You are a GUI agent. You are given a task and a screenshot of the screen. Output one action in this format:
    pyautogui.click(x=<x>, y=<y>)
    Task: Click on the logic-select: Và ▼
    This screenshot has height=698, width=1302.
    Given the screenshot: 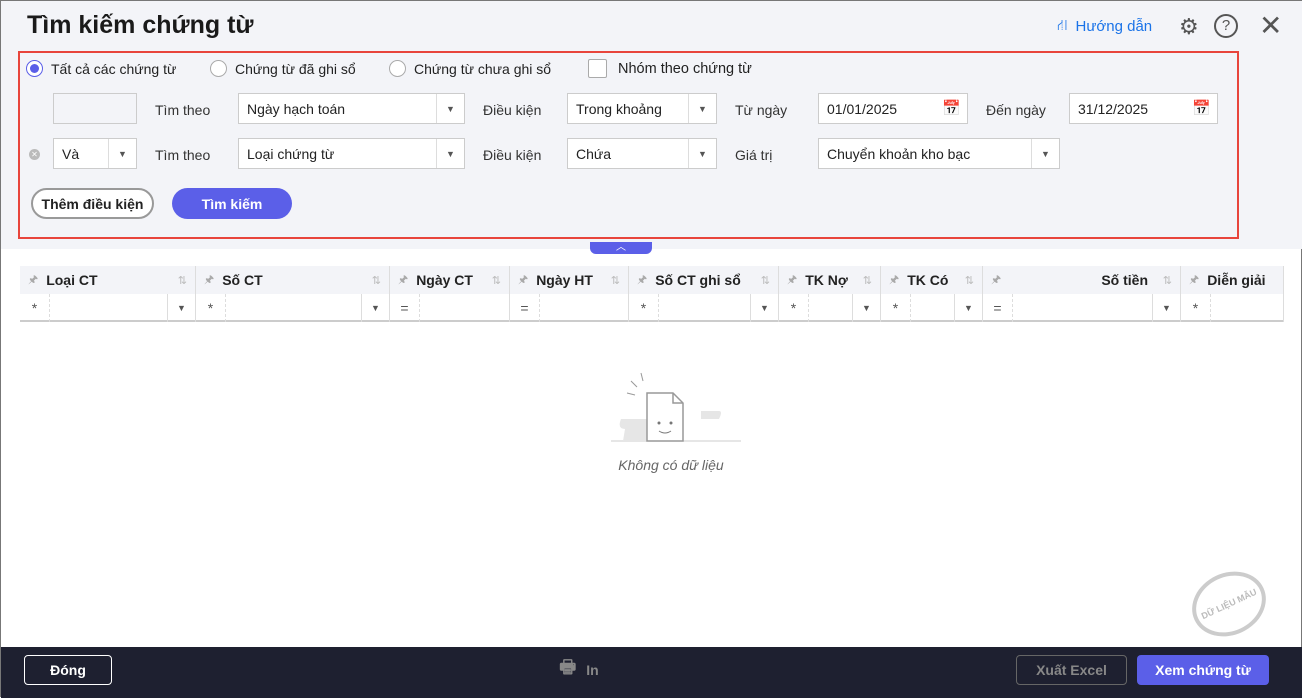 What is the action you would take?
    pyautogui.click(x=95, y=153)
    